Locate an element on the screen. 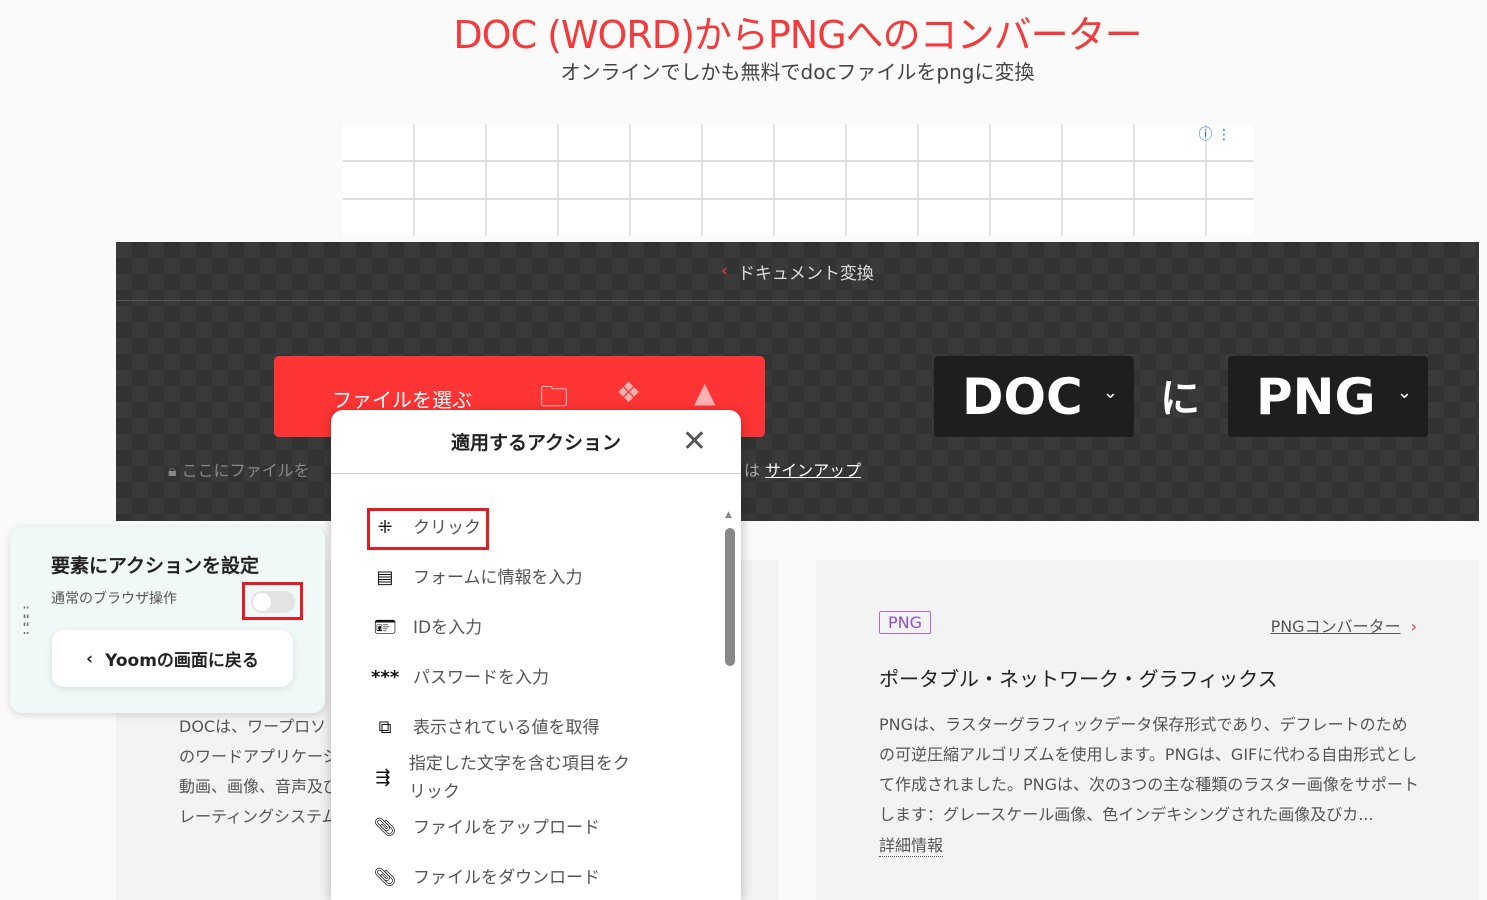  close-icon: ✕ is located at coordinates (694, 441).